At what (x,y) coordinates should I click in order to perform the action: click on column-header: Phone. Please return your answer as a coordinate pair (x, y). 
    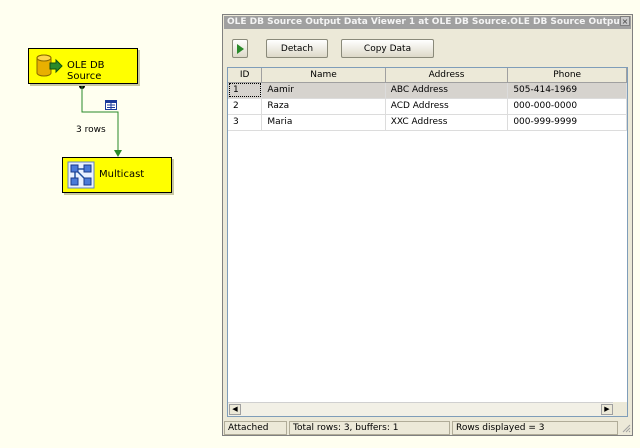
    Looking at the image, I should click on (567, 75).